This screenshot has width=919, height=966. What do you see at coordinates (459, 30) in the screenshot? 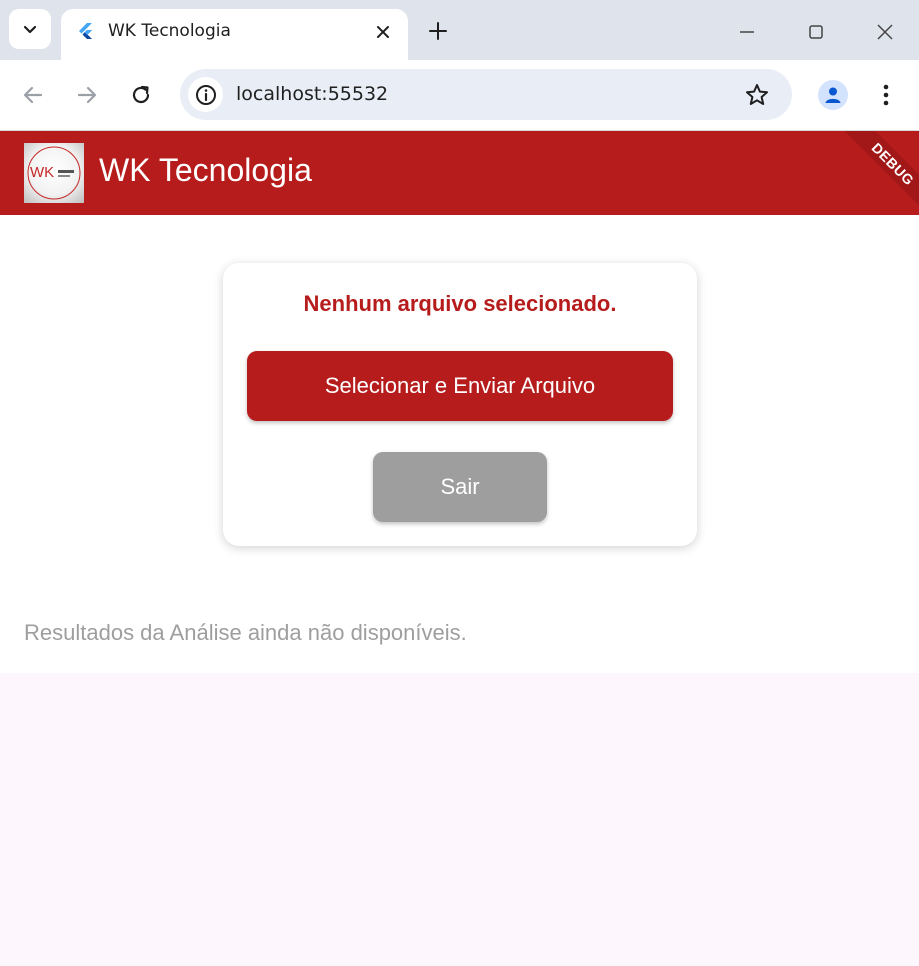
I see `browser-tab-strip: WK Tecnologia` at bounding box center [459, 30].